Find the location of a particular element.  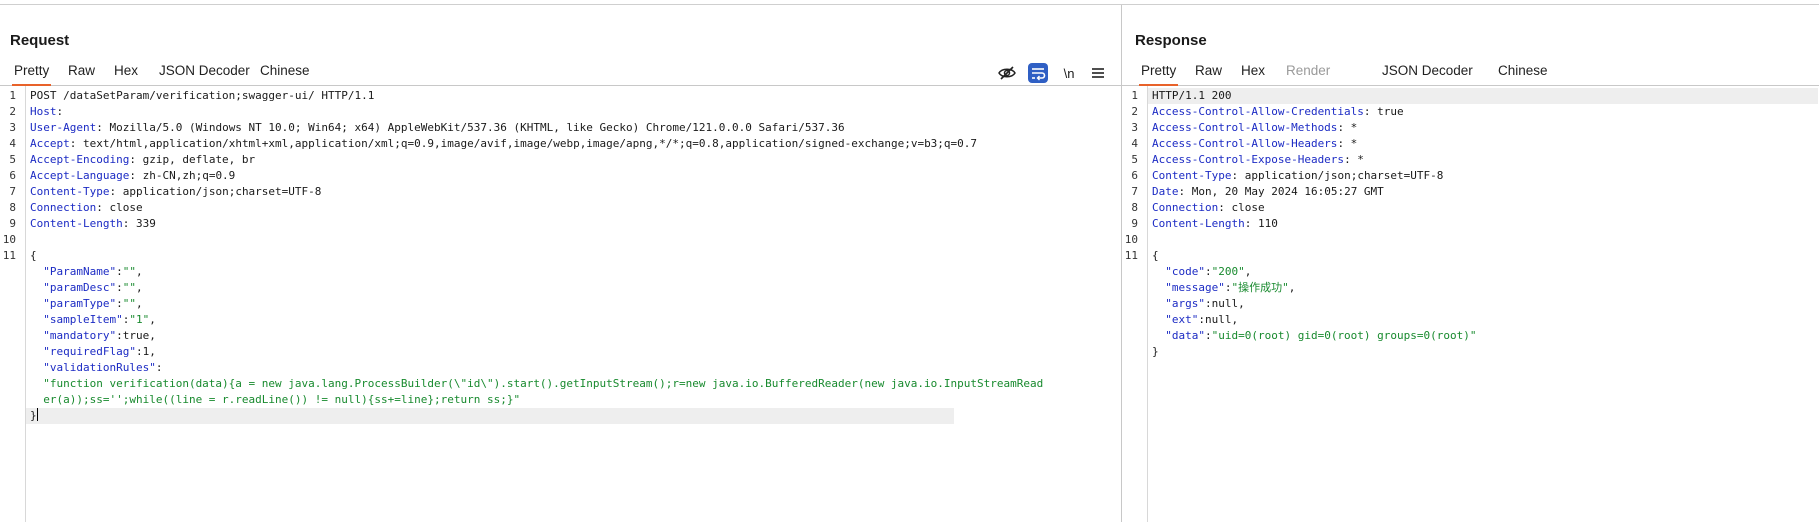

line-content: Host: is located at coordinates (46, 112).